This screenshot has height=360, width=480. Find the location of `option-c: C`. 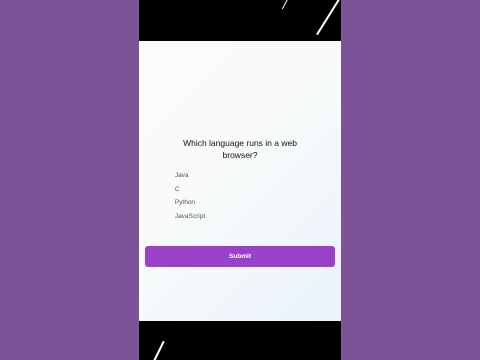

option-c: C is located at coordinates (189, 192).